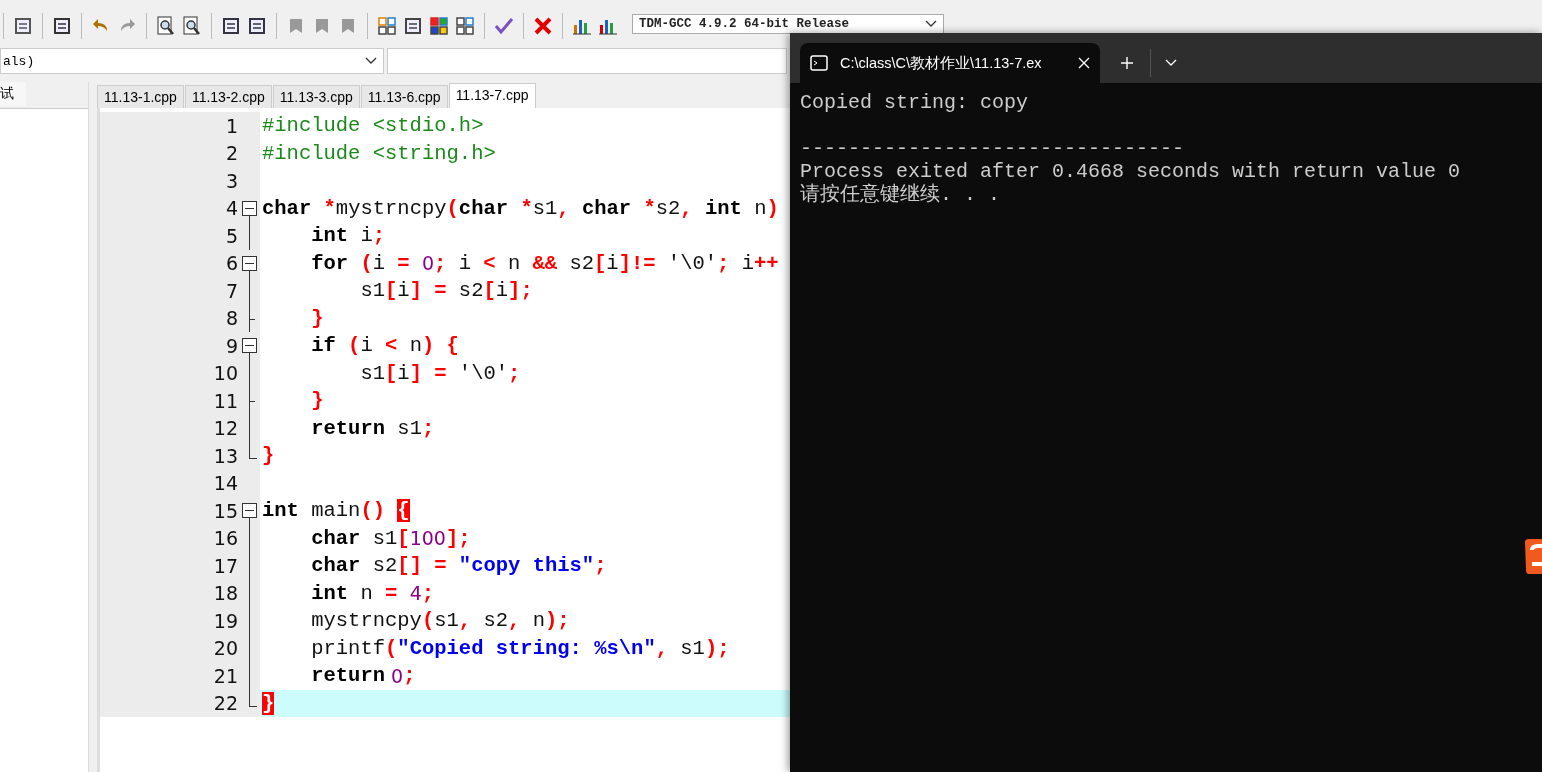  I want to click on line-number: 14, so click(225, 483).